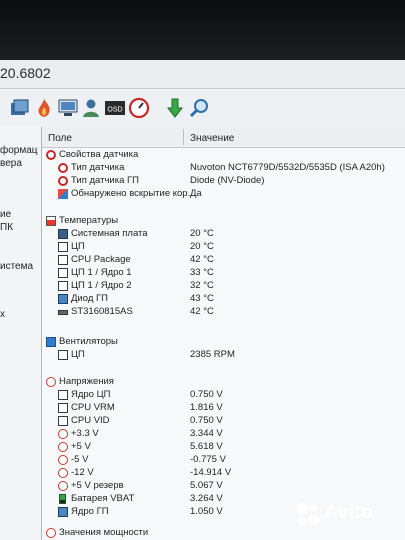 This screenshot has width=405, height=540. What do you see at coordinates (223, 395) in the screenshot?
I see `table-row: Ядро ЦП 0.750 V` at bounding box center [223, 395].